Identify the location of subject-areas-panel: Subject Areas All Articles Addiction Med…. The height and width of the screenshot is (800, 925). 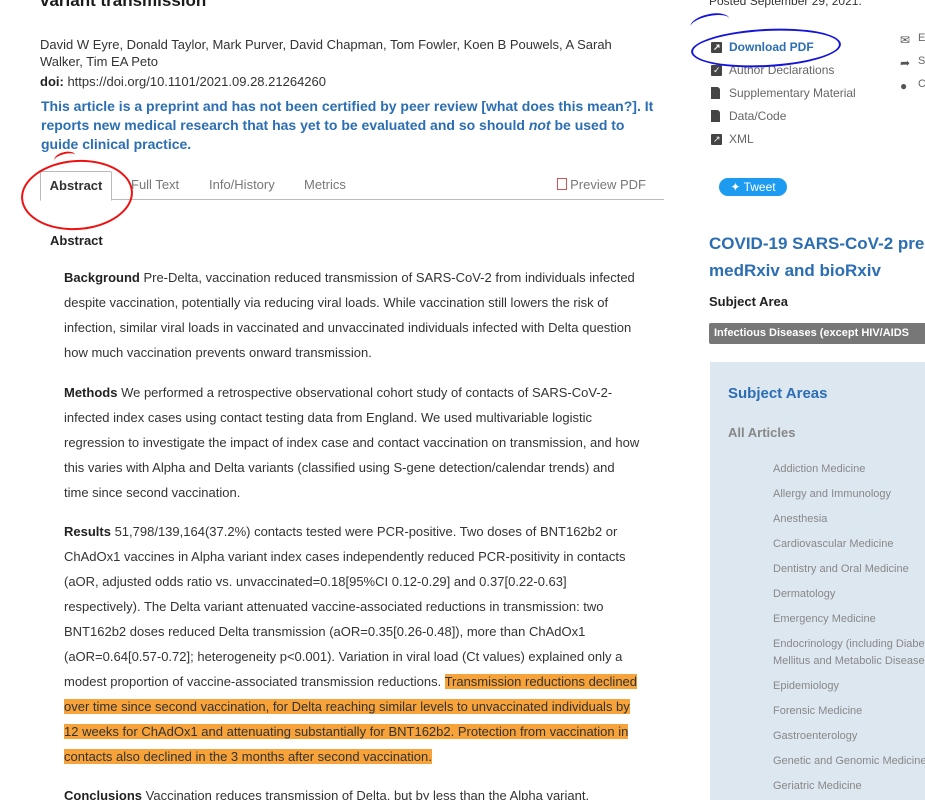
(817, 581).